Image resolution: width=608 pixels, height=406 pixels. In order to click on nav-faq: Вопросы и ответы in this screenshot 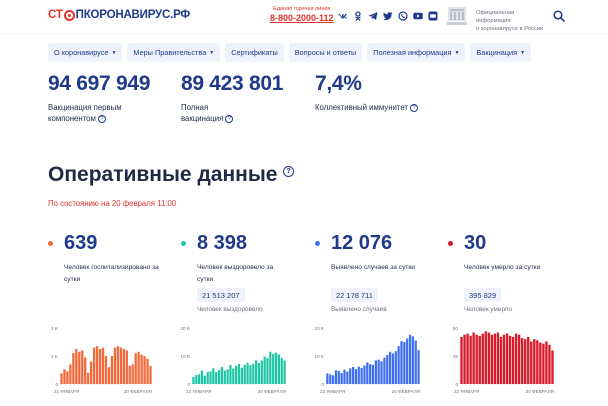, I will do `click(325, 52)`.